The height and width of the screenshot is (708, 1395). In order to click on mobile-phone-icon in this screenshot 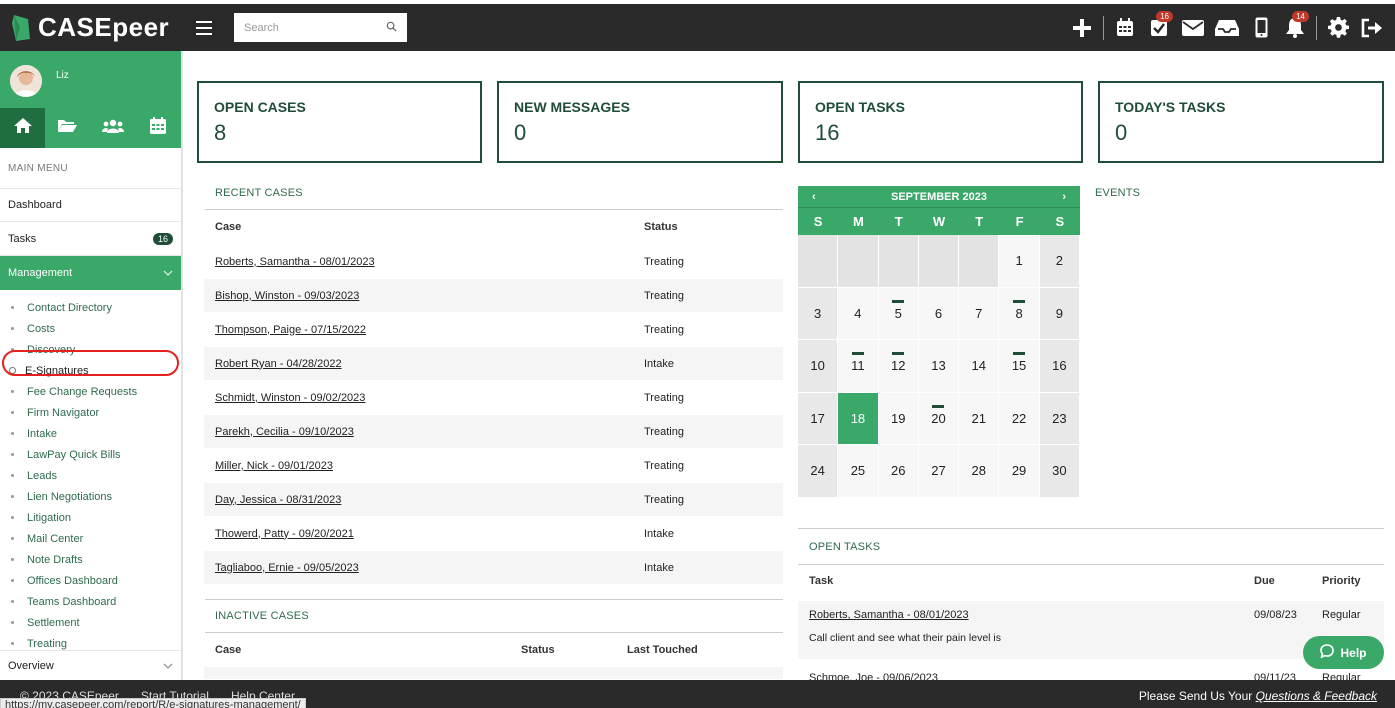, I will do `click(1261, 27)`.